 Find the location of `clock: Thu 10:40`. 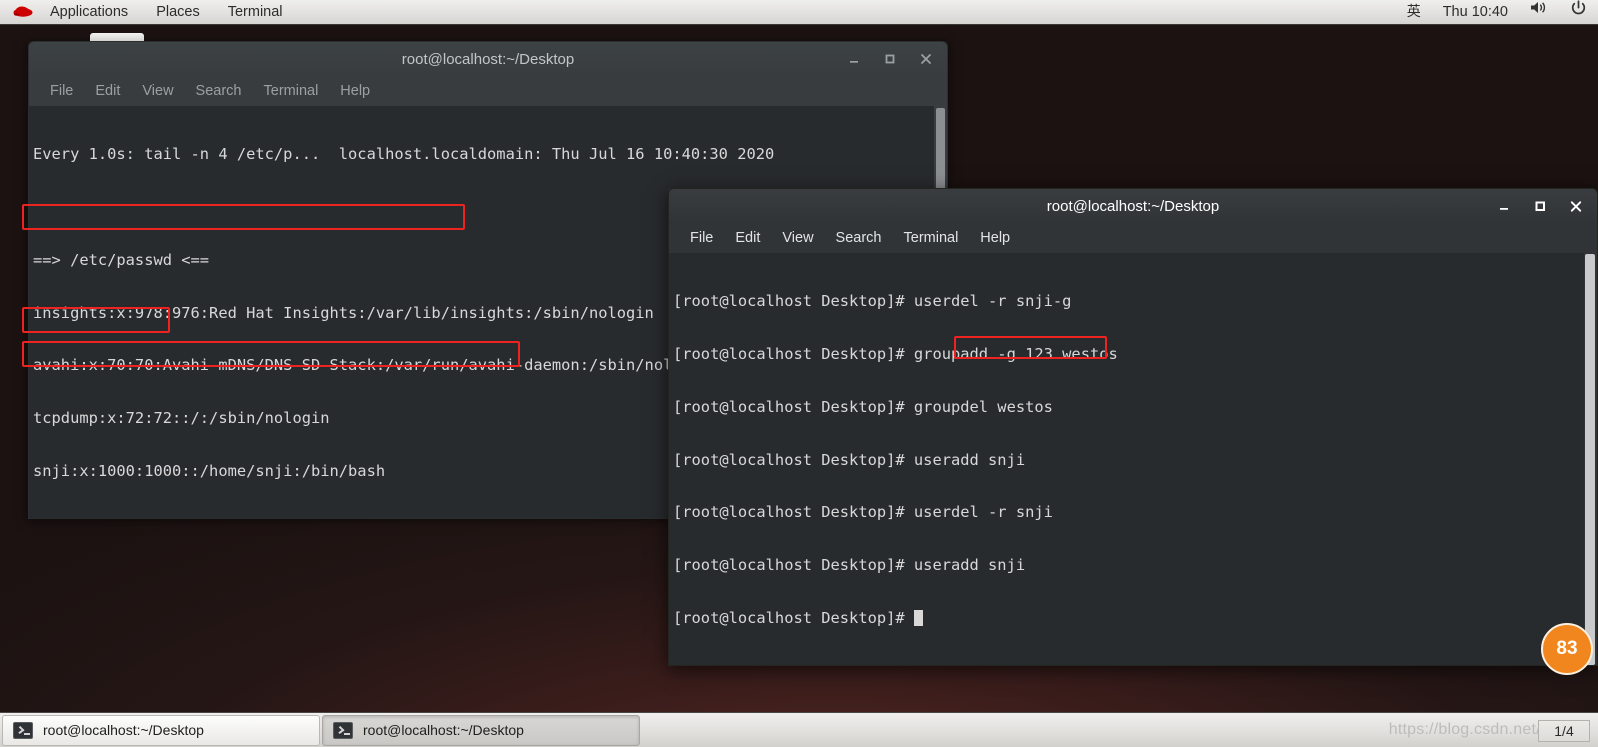

clock: Thu 10:40 is located at coordinates (1475, 12).